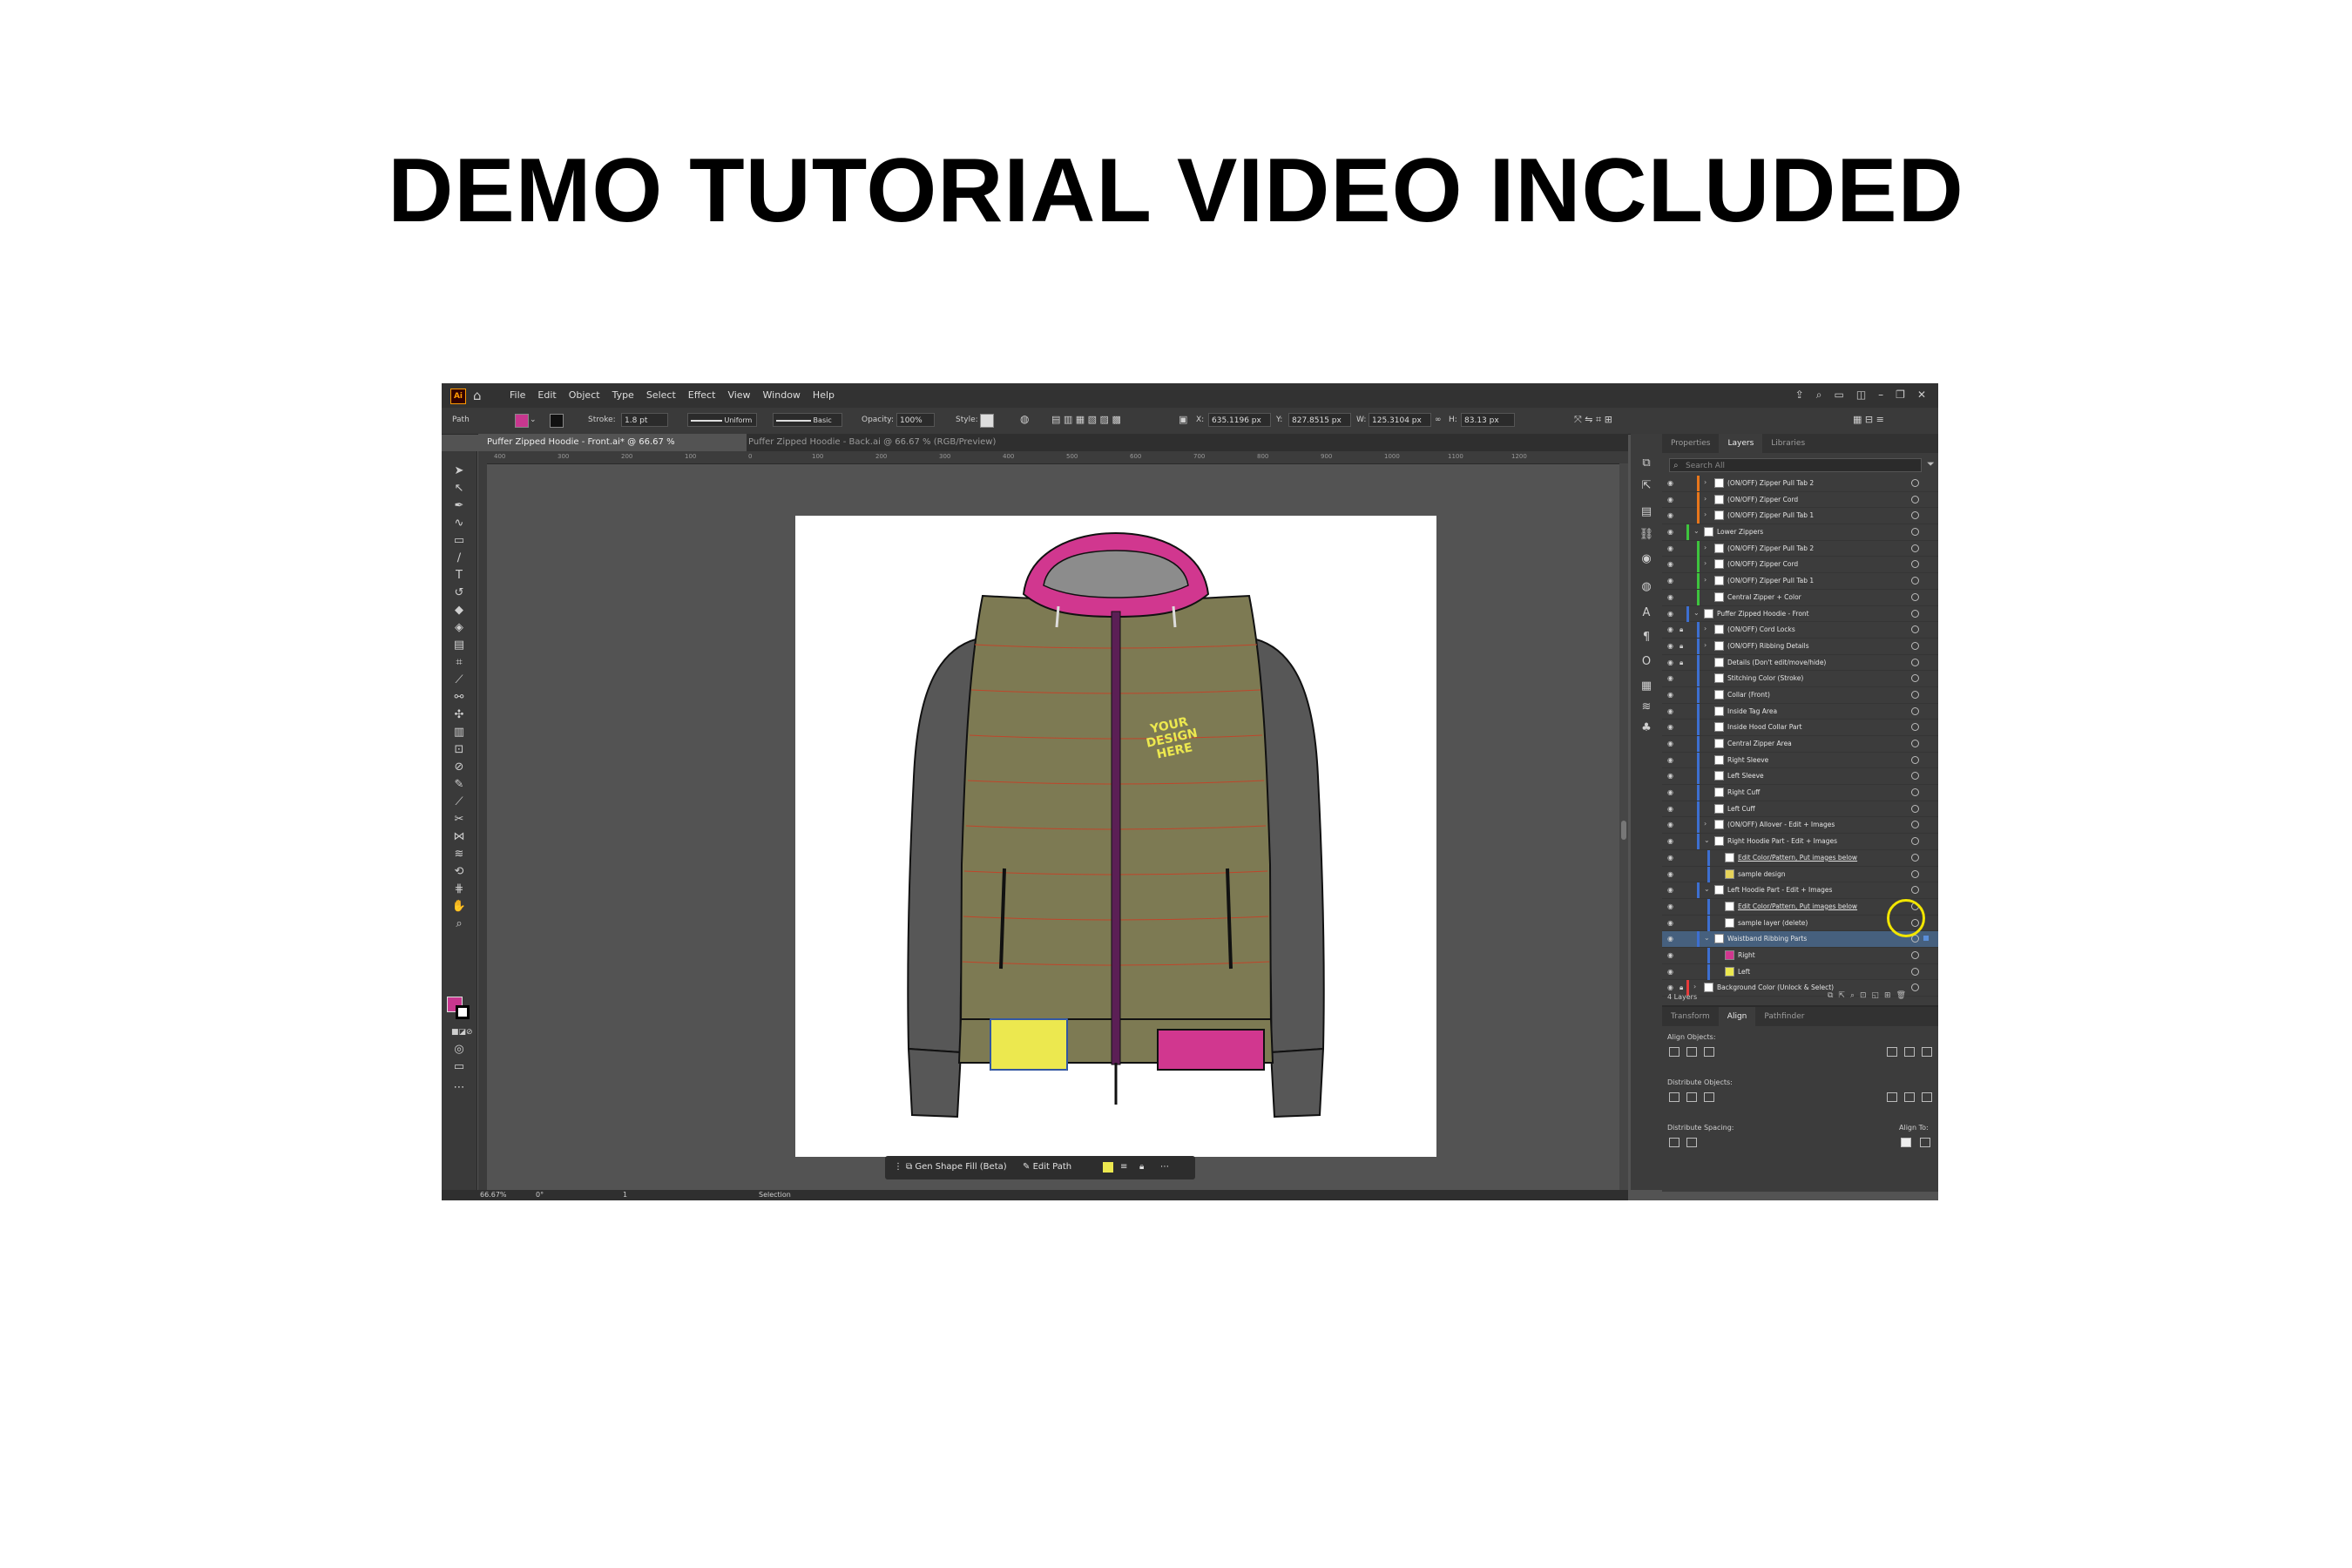 The width and height of the screenshot is (2352, 1568). Describe the element at coordinates (1800, 695) in the screenshot. I see `layer-row: ◉ Collar (Front)` at that location.